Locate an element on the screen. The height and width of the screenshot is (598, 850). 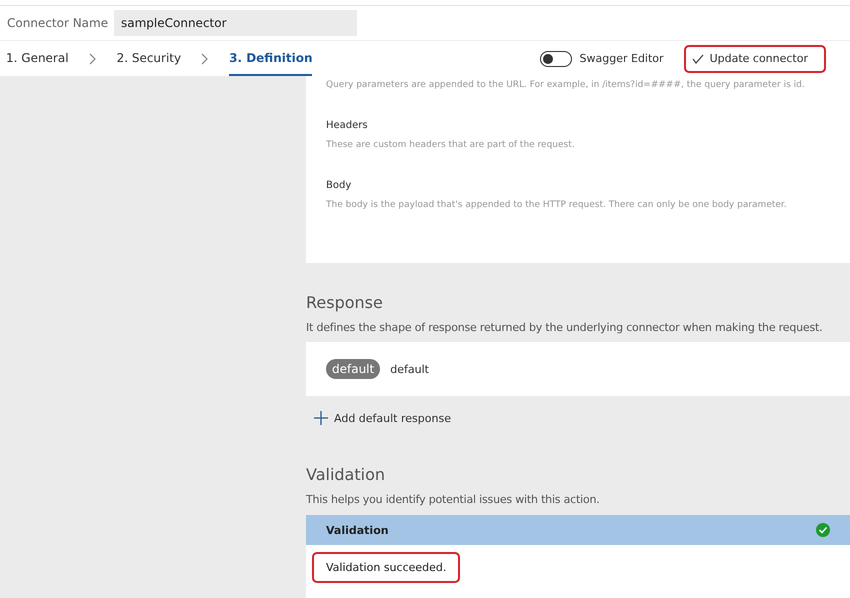
update-button: Update connector is located at coordinates (755, 58).